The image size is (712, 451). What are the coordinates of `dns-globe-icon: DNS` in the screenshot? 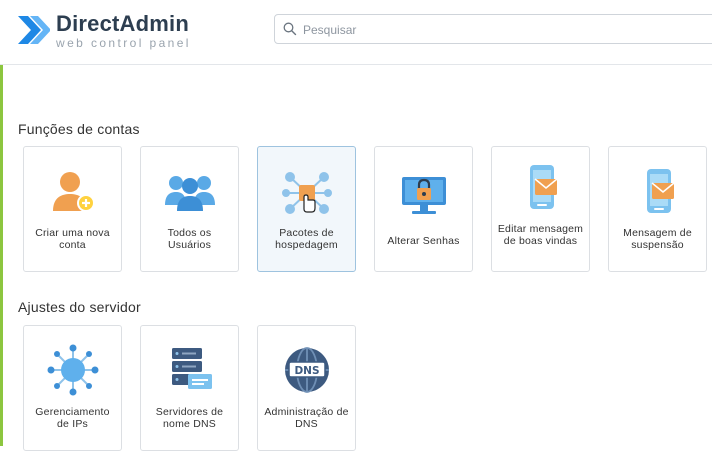 It's located at (306, 370).